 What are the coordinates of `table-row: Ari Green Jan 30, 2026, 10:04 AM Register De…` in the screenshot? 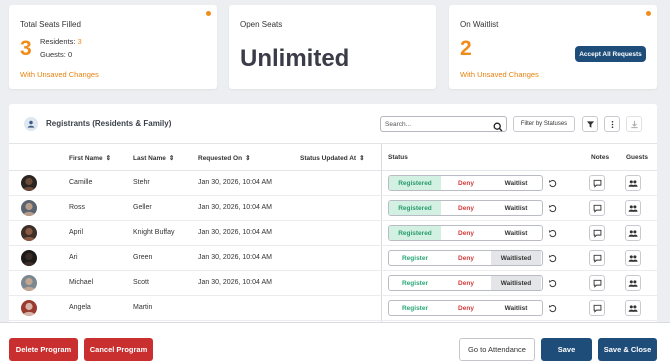 It's located at (333, 258).